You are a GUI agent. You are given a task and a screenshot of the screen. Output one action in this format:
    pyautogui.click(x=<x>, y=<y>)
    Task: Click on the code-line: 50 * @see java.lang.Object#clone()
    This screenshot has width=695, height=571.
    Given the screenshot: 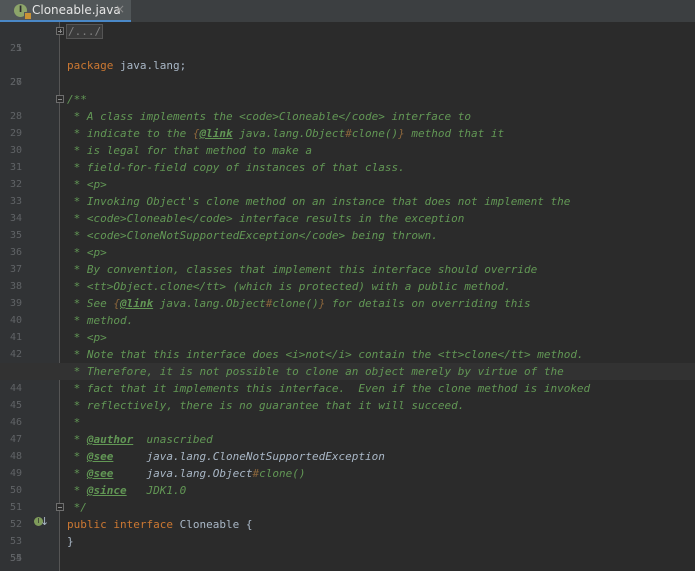 What is the action you would take?
    pyautogui.click(x=157, y=481)
    